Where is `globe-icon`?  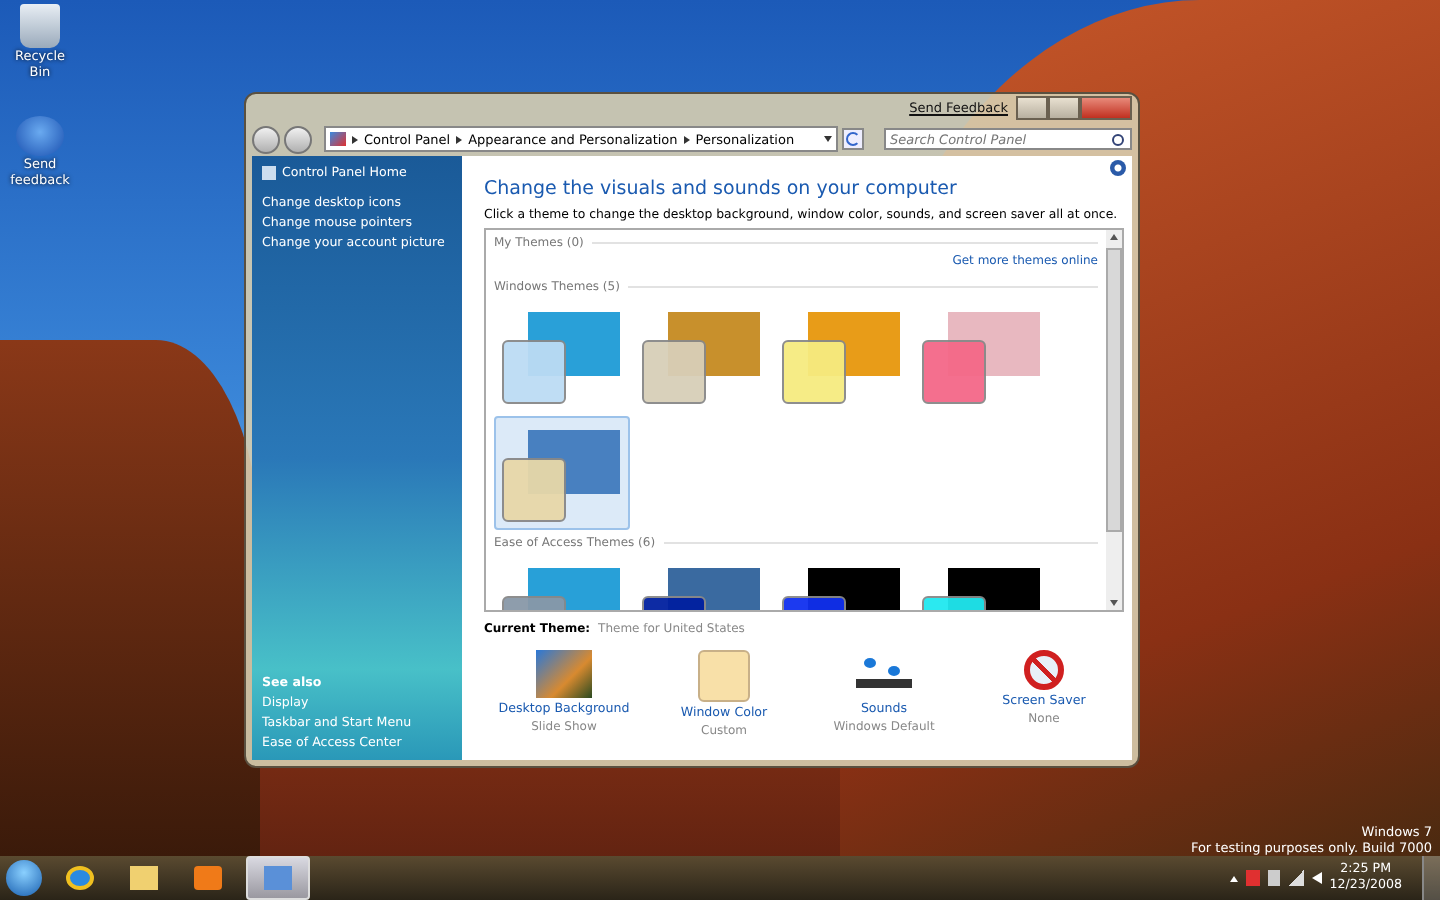
globe-icon is located at coordinates (80, 878).